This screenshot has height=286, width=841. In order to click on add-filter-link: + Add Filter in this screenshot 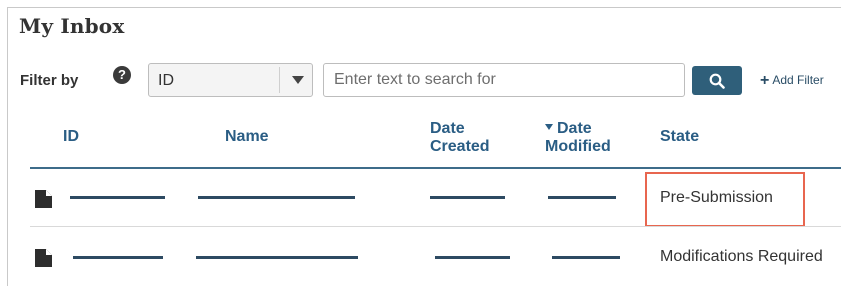, I will do `click(792, 81)`.